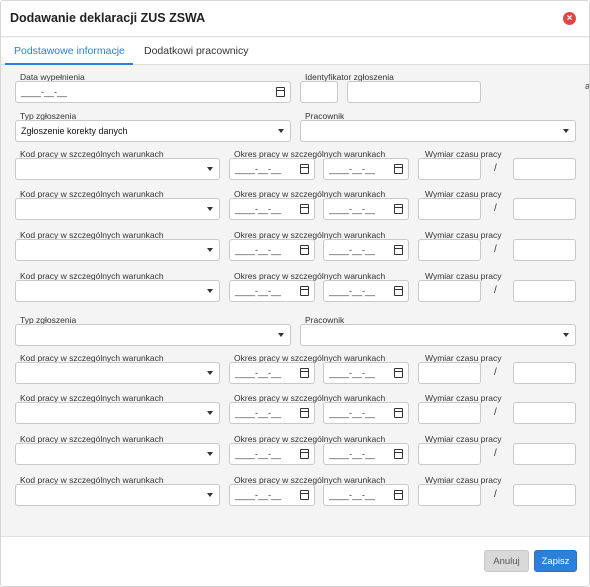 Image resolution: width=590 pixels, height=587 pixels. I want to click on tab-basic-info: Podstawowe informacje, so click(69, 51).